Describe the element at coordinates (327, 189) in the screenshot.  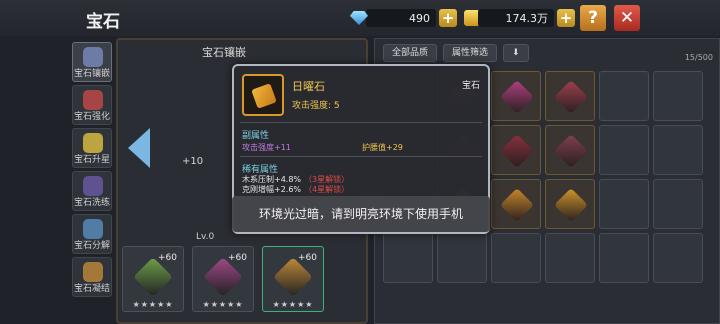
I see `rare-attr-2-lock: （4星解锁）` at that location.